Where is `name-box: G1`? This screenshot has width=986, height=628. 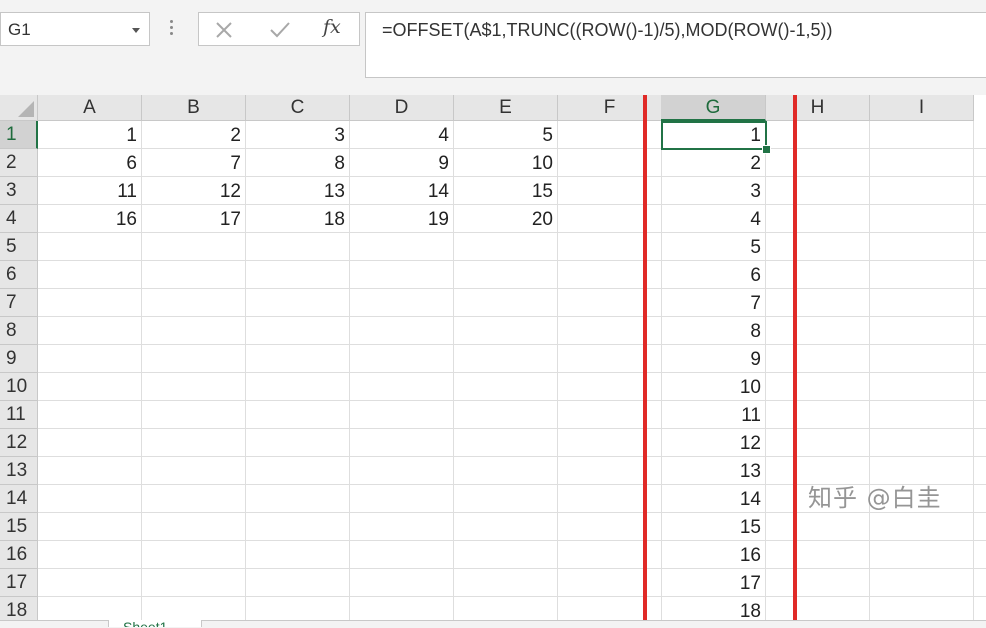
name-box: G1 is located at coordinates (75, 29).